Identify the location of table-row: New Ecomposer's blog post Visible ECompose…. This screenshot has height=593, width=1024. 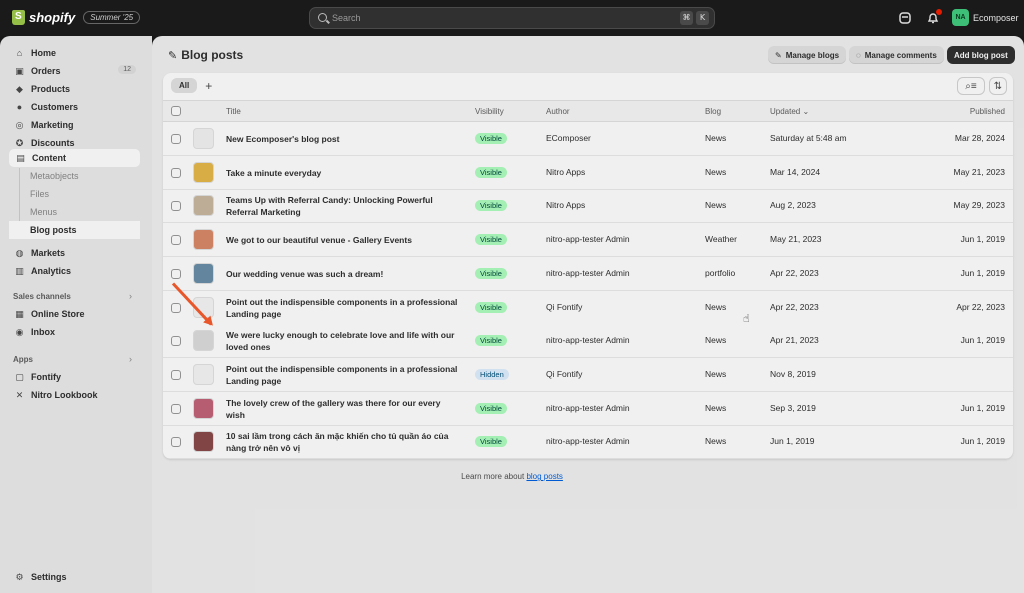
(588, 139).